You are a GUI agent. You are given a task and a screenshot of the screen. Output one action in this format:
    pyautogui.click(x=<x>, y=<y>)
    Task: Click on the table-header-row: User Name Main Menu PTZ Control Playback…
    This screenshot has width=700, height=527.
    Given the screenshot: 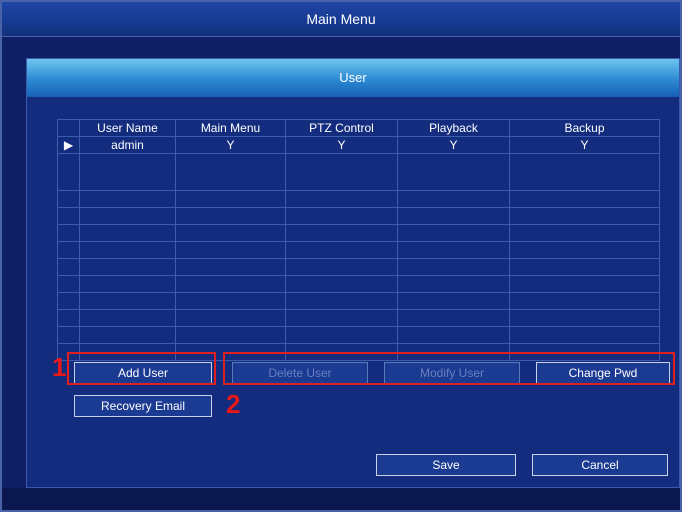 What is the action you would take?
    pyautogui.click(x=358, y=128)
    